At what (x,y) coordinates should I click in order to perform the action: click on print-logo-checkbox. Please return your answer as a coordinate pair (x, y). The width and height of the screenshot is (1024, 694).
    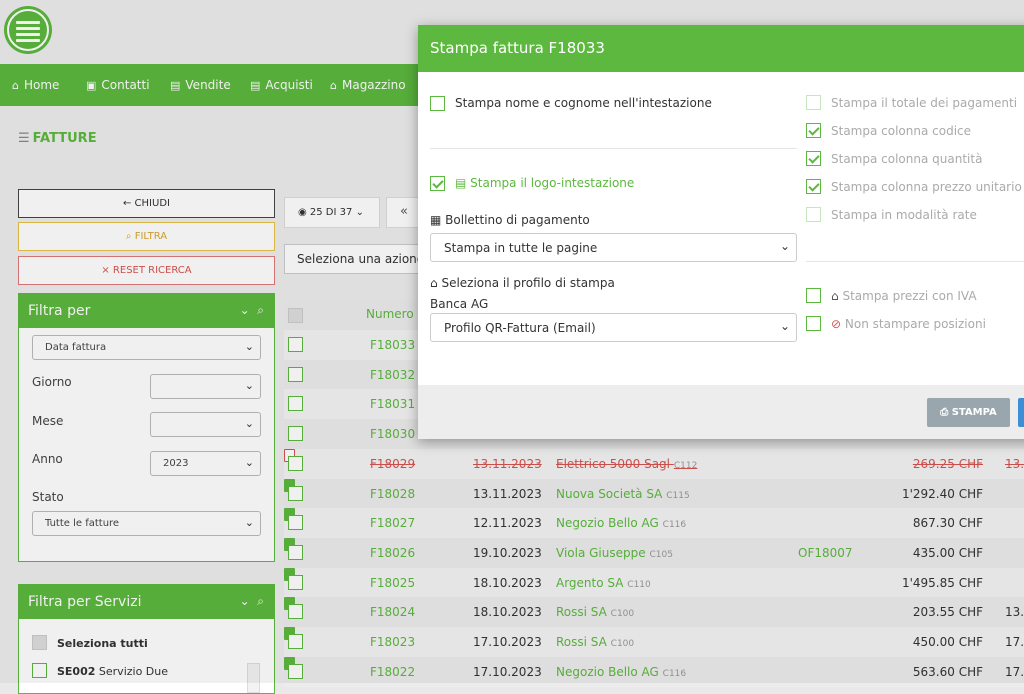
    Looking at the image, I should click on (437, 183).